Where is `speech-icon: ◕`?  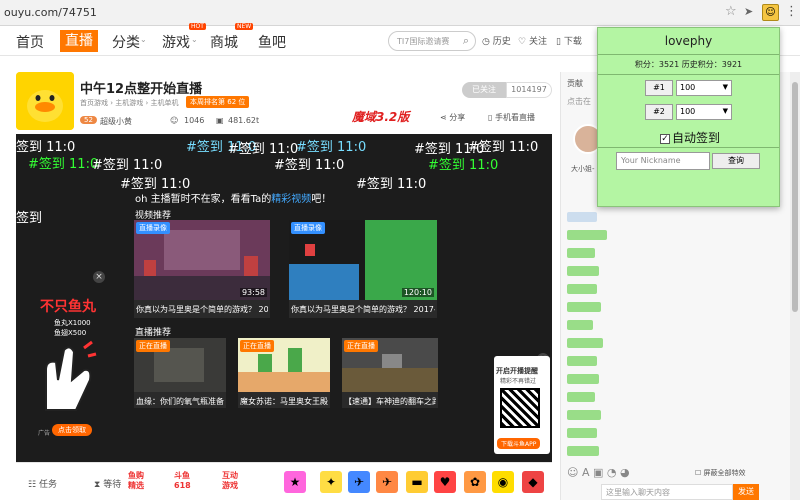
speech-icon: ◕ is located at coordinates (625, 472).